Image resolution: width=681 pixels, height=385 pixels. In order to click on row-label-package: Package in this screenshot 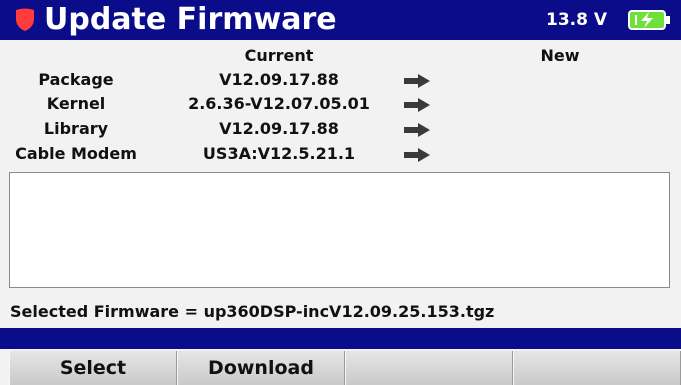, I will do `click(76, 79)`.